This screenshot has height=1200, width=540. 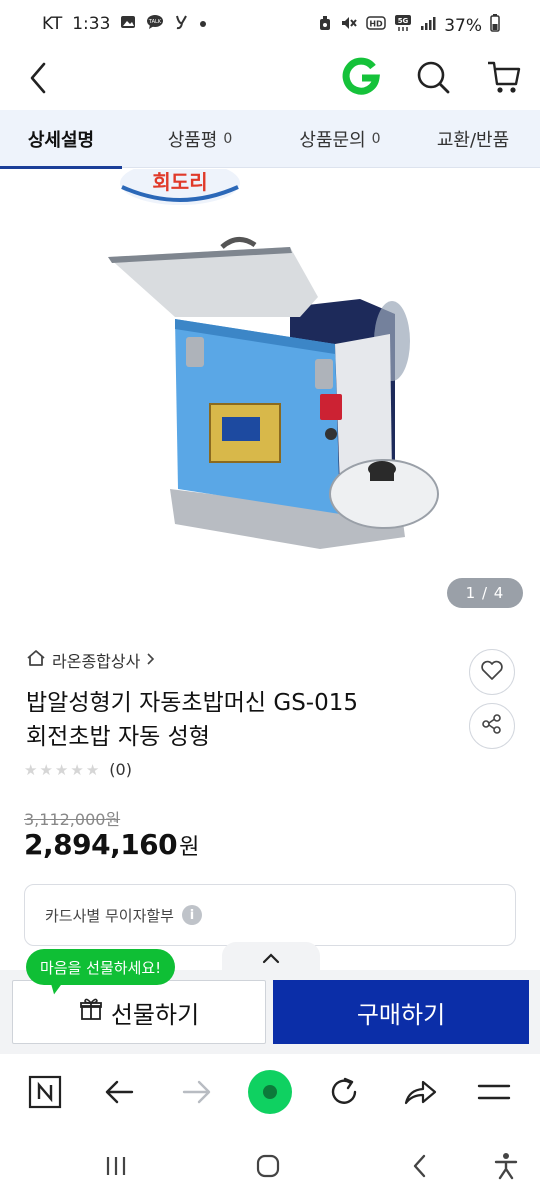 What do you see at coordinates (433, 77) in the screenshot?
I see `search-icon` at bounding box center [433, 77].